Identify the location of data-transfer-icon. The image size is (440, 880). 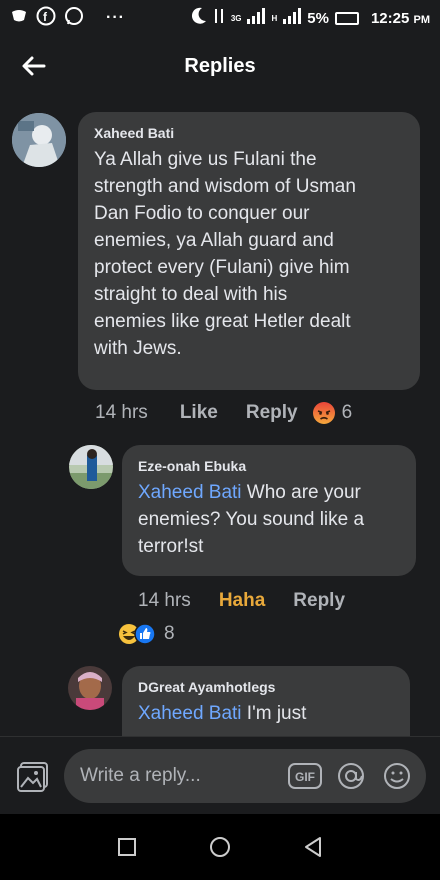
(219, 18).